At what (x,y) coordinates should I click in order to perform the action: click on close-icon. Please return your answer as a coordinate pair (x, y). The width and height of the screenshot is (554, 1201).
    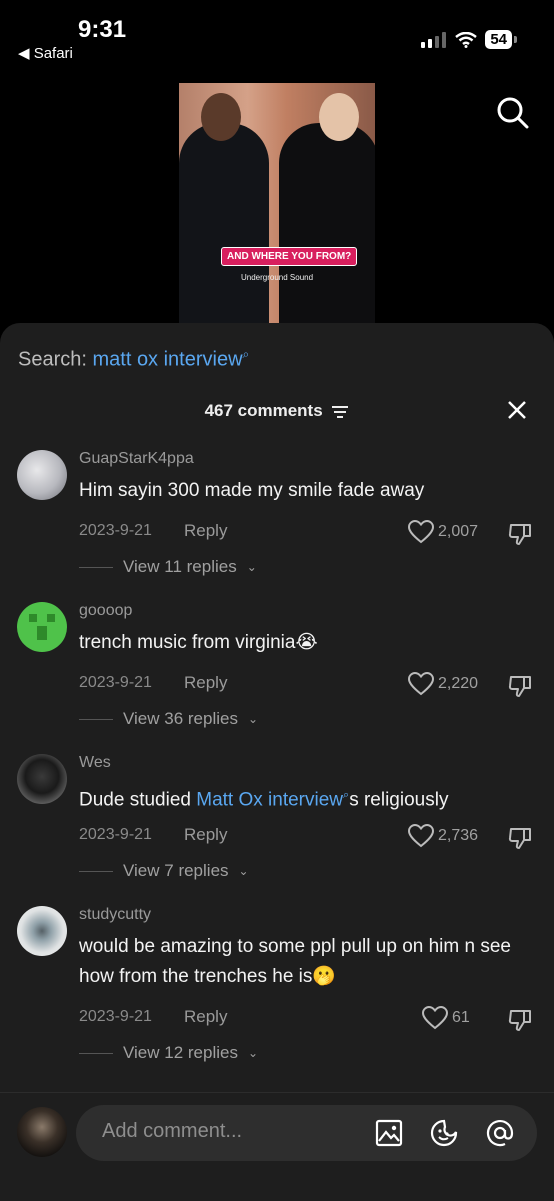
    Looking at the image, I should click on (517, 410).